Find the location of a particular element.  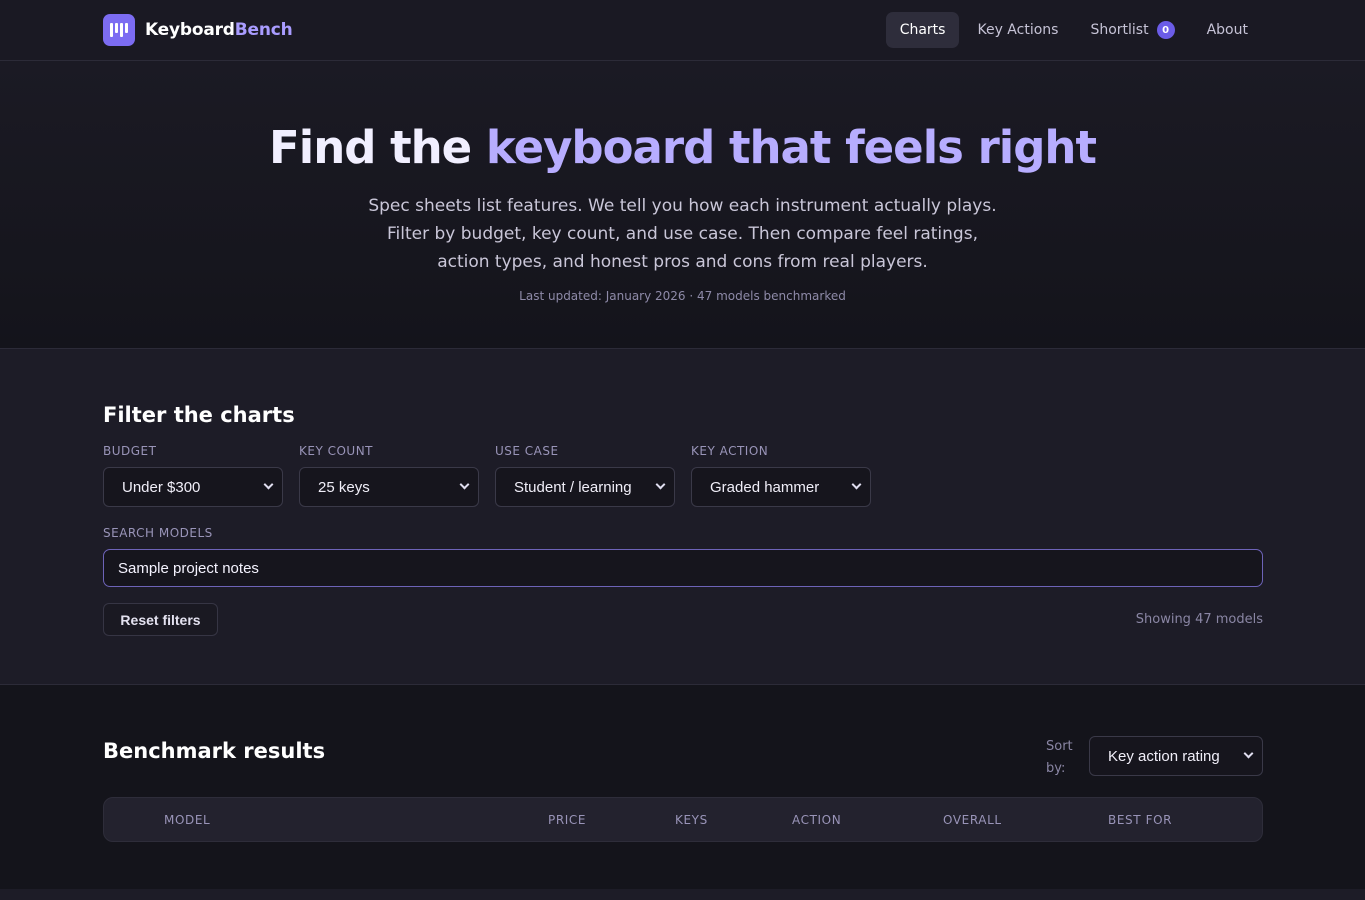

nav-link-shortlist: Shortlist 0 is located at coordinates (1132, 30).